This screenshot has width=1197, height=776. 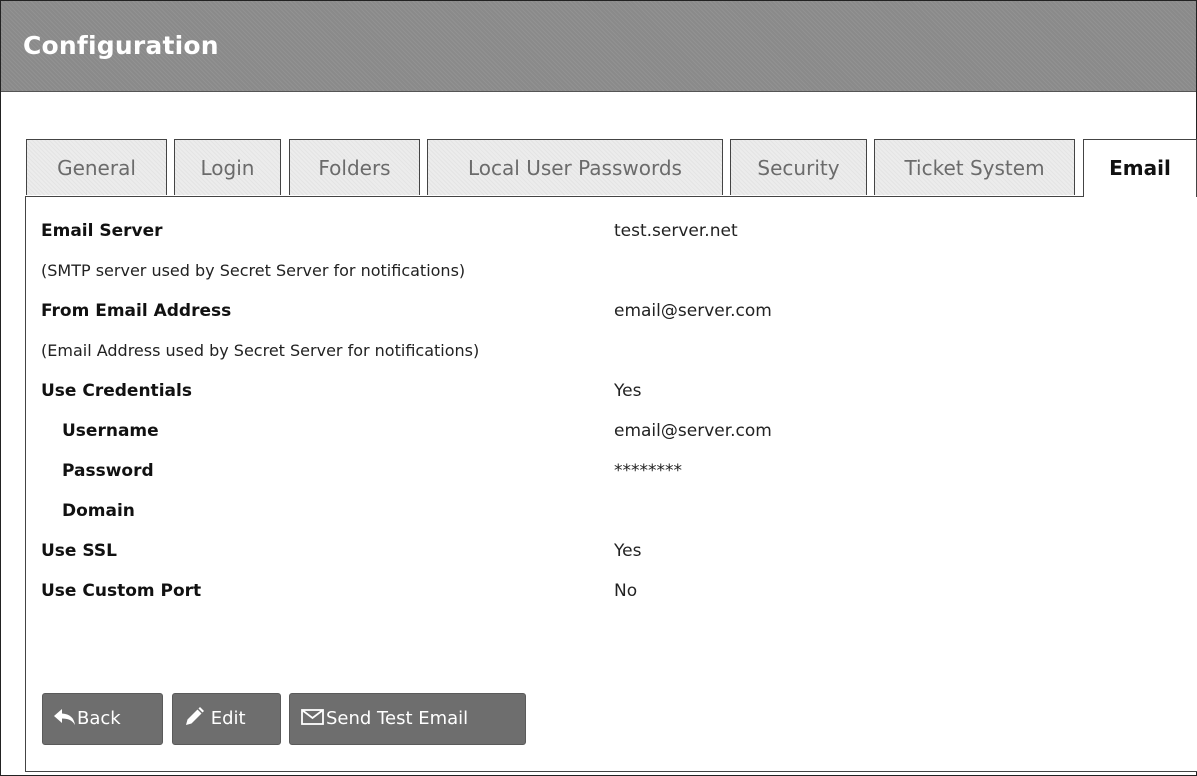 What do you see at coordinates (194, 718) in the screenshot?
I see `pencil-icon` at bounding box center [194, 718].